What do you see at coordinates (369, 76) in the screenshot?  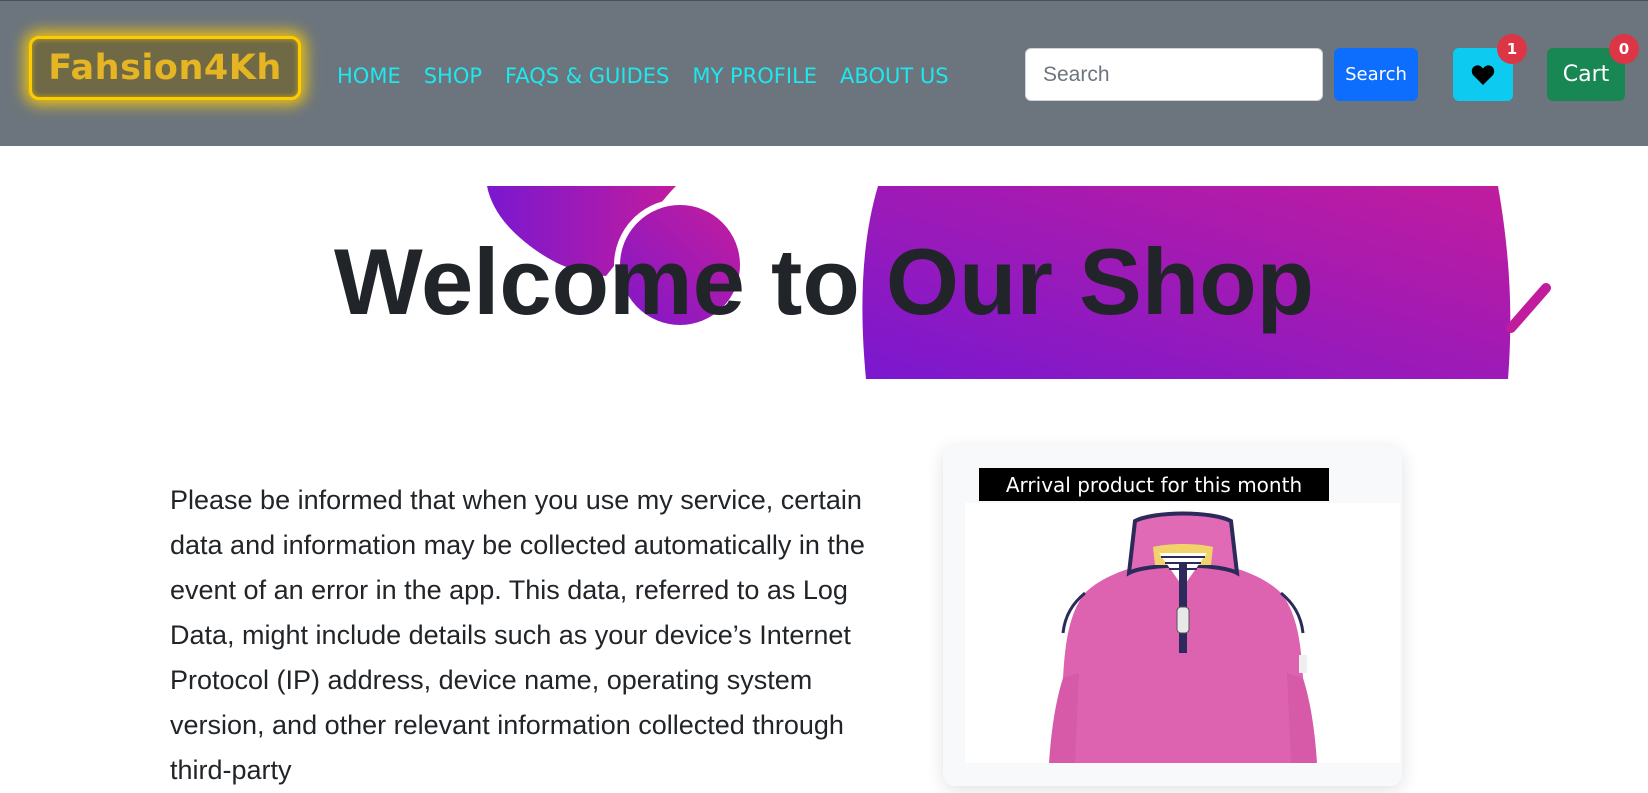 I see `nav-link-home: HOME` at bounding box center [369, 76].